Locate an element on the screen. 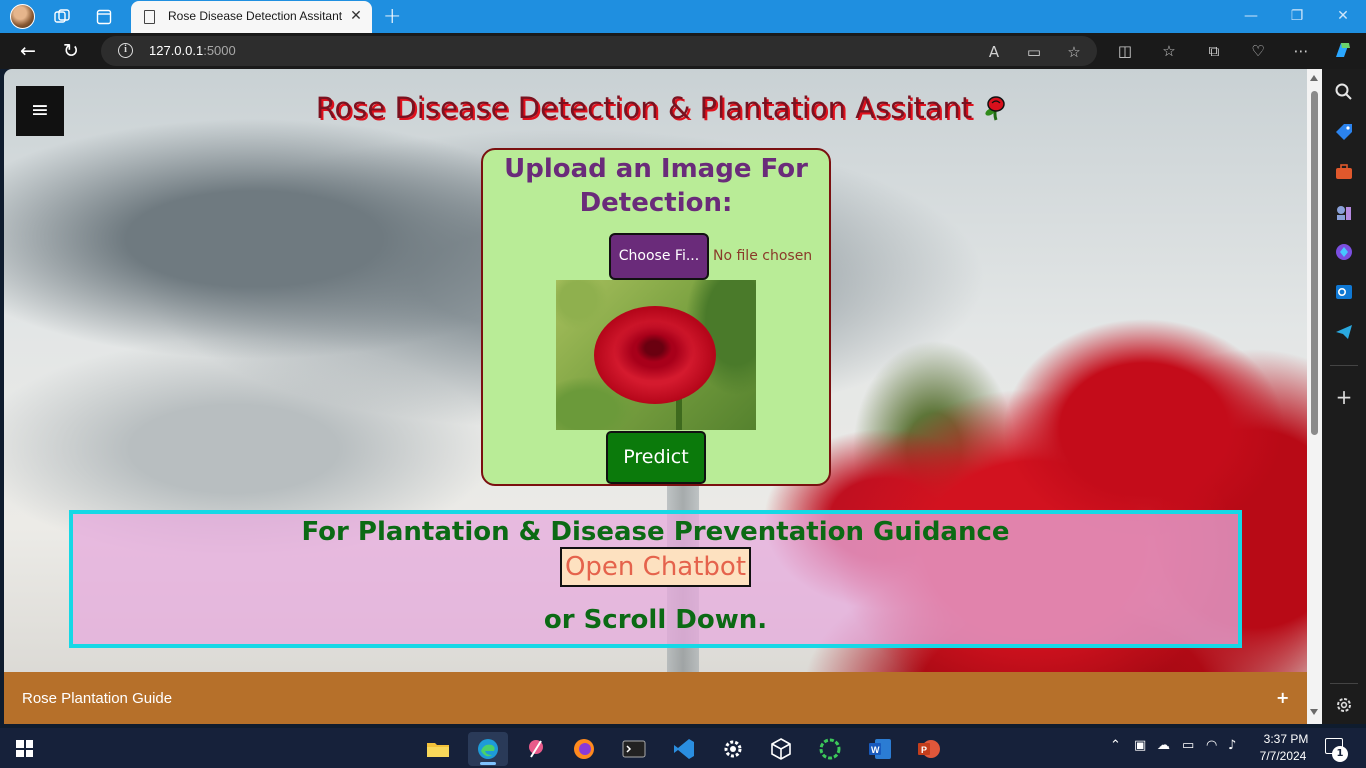  tab-title: Rose Disease Detection Assitant is located at coordinates (255, 16).